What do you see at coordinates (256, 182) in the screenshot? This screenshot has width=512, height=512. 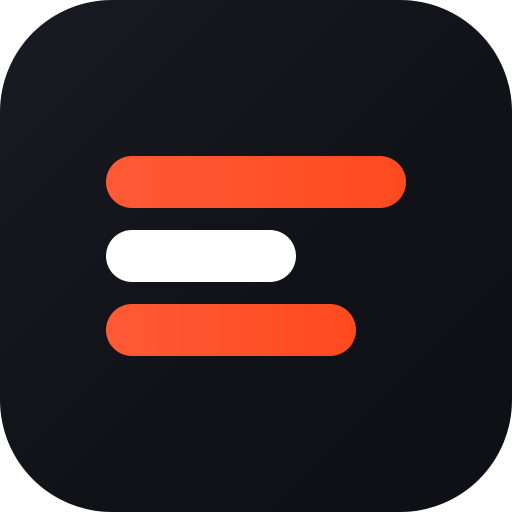 I see `top-orange-bar` at bounding box center [256, 182].